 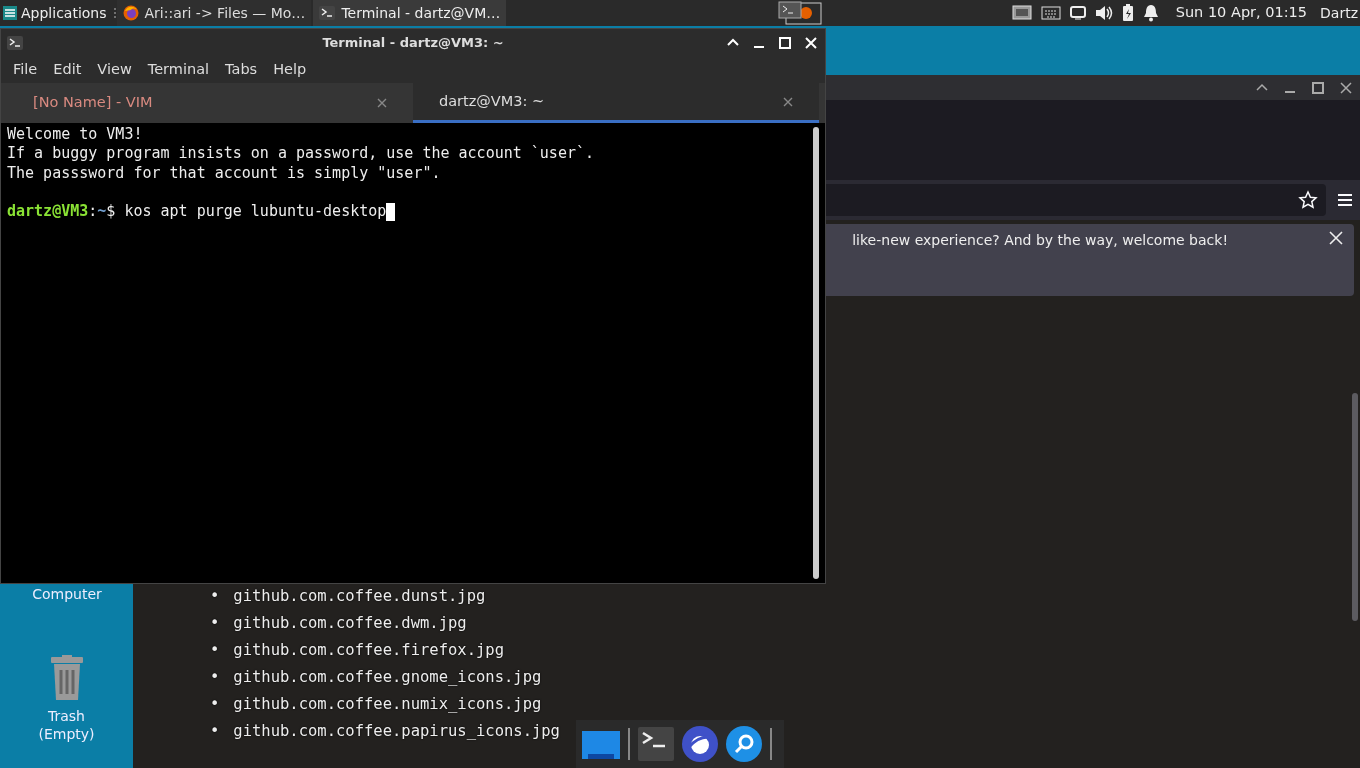 I want to click on notification-text: like-new experience? And by the way, welcome back!, so click(x=1040, y=240).